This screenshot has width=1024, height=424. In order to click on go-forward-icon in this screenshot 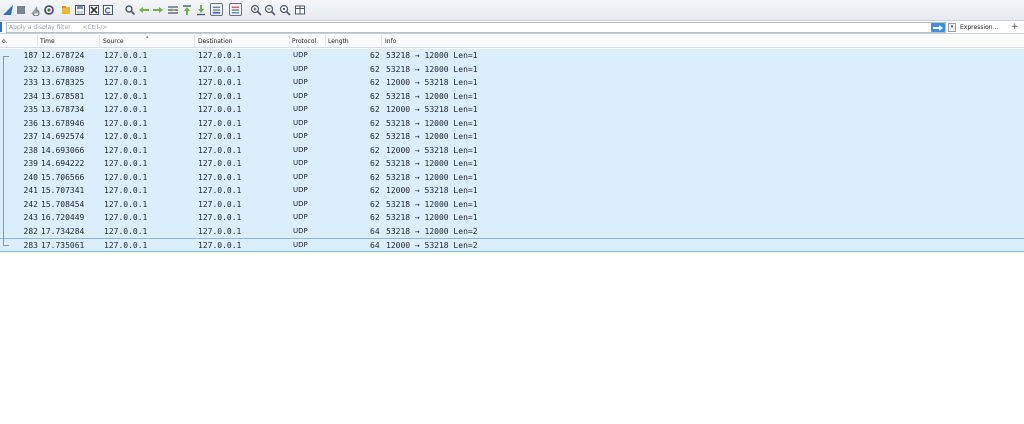, I will do `click(158, 10)`.